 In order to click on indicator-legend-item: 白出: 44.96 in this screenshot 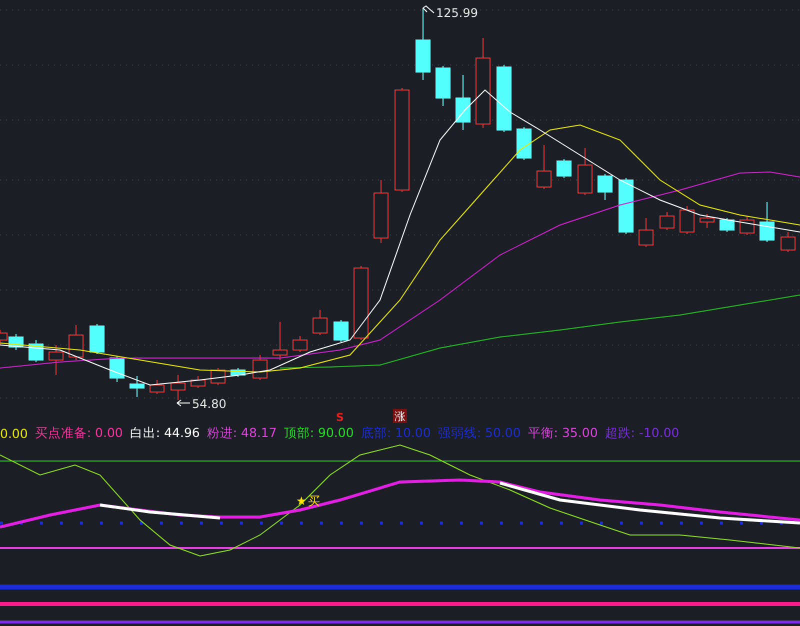, I will do `click(165, 433)`.